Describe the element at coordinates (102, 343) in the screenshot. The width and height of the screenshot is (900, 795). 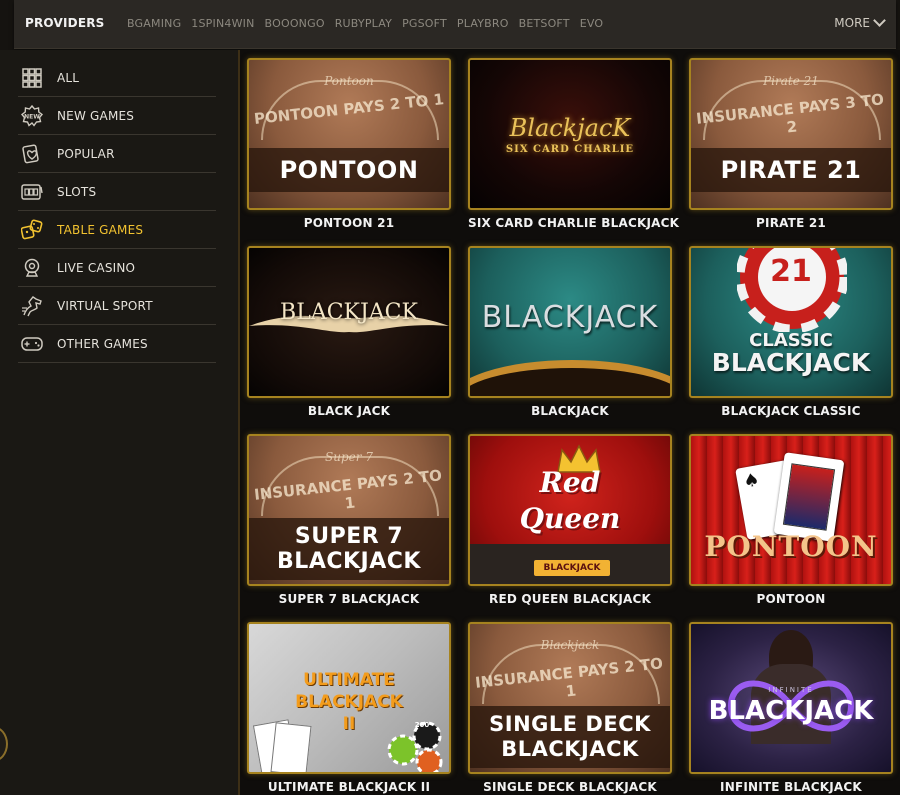
I see `sidebar-item-label: OTHER GAMES` at that location.